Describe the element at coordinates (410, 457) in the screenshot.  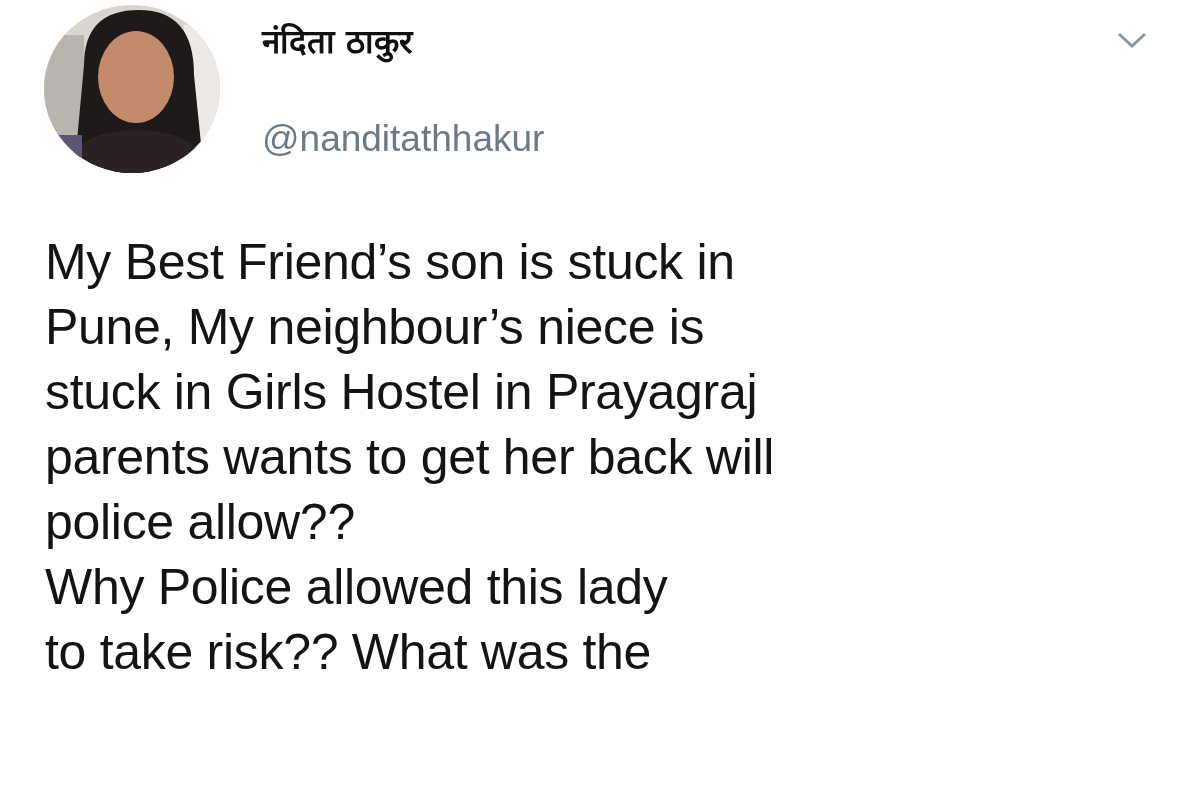
I see `tweet-text: parents wants to get her back will` at that location.